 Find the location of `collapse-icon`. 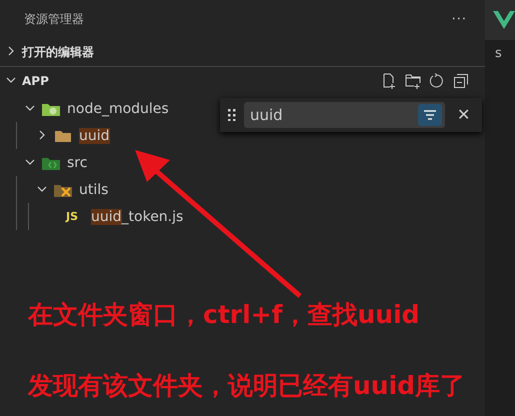

collapse-icon is located at coordinates (461, 81).